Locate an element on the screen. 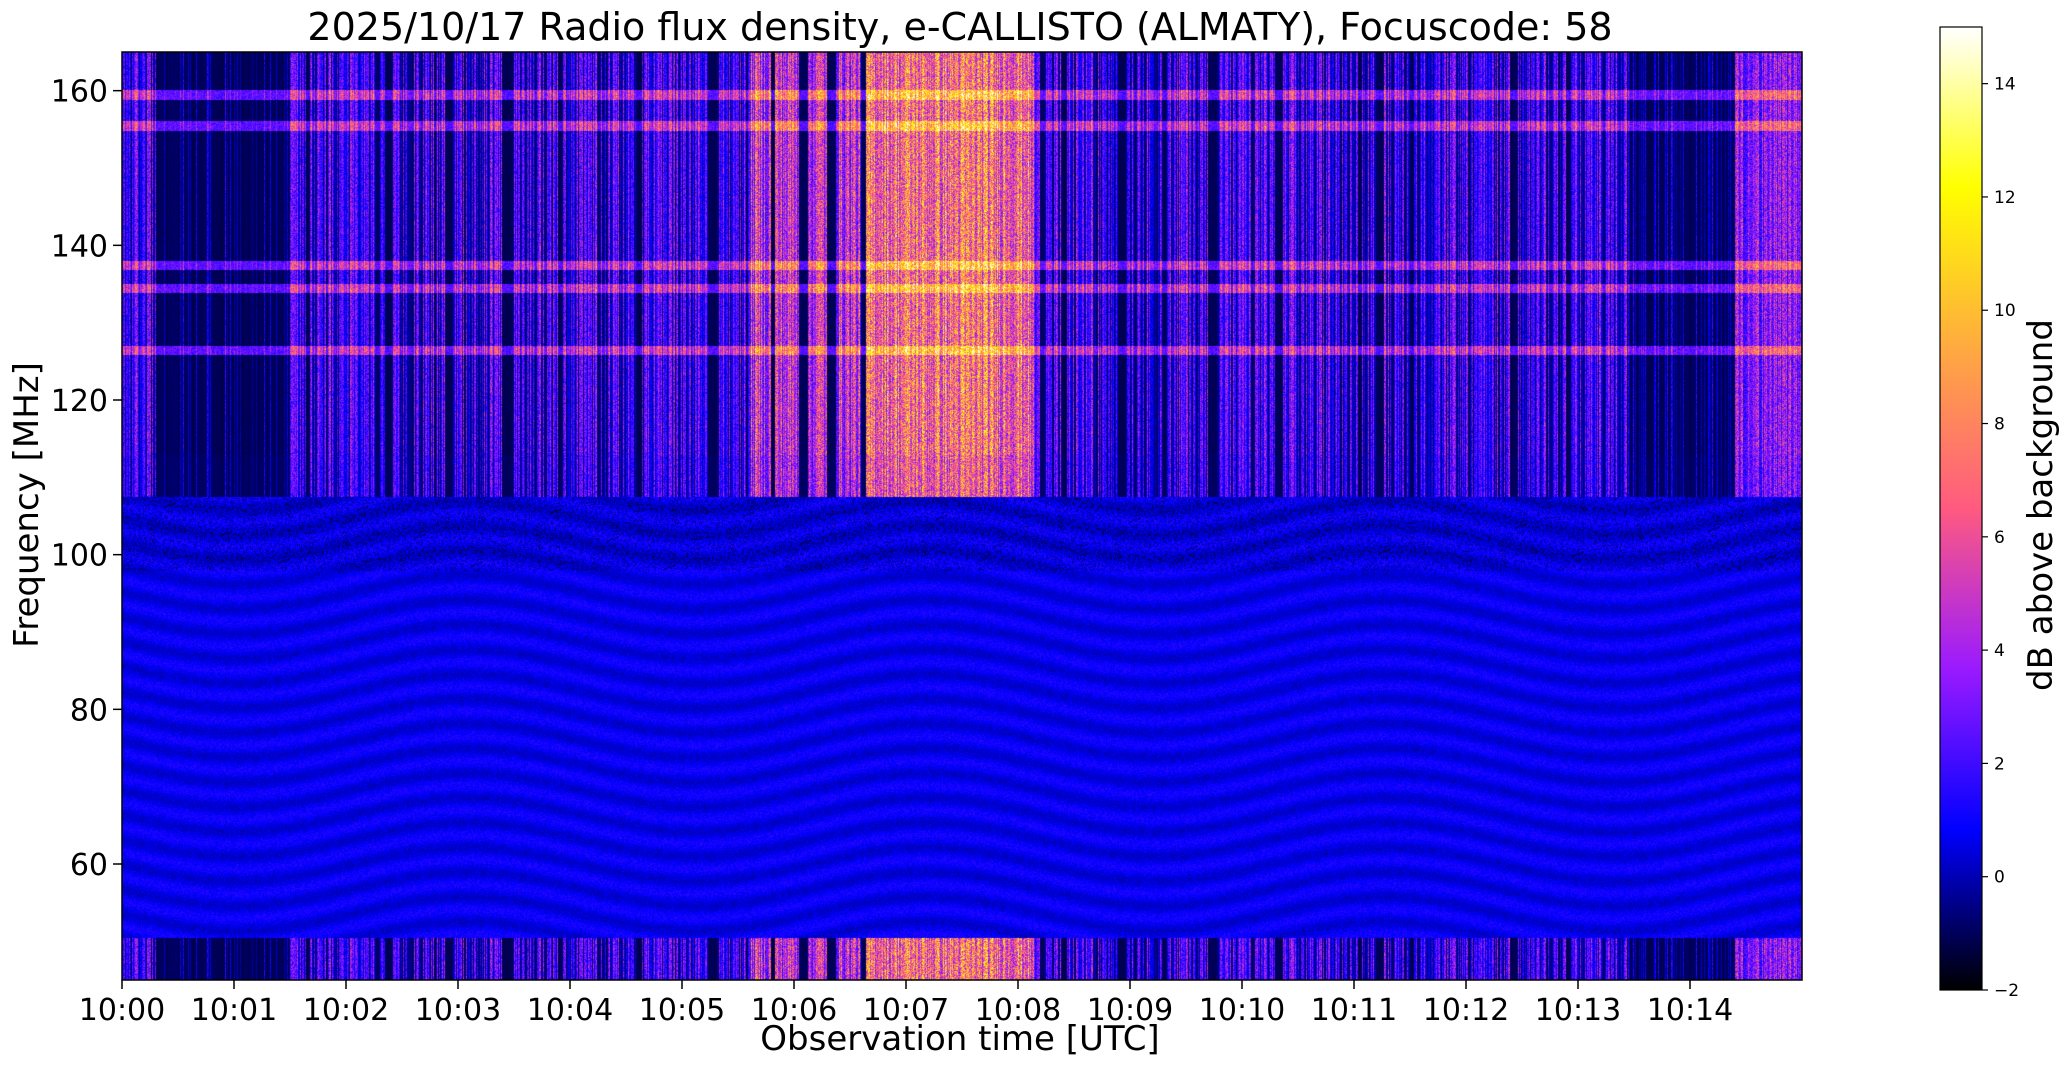  y-tick-label: 100 is located at coordinates (79, 556).